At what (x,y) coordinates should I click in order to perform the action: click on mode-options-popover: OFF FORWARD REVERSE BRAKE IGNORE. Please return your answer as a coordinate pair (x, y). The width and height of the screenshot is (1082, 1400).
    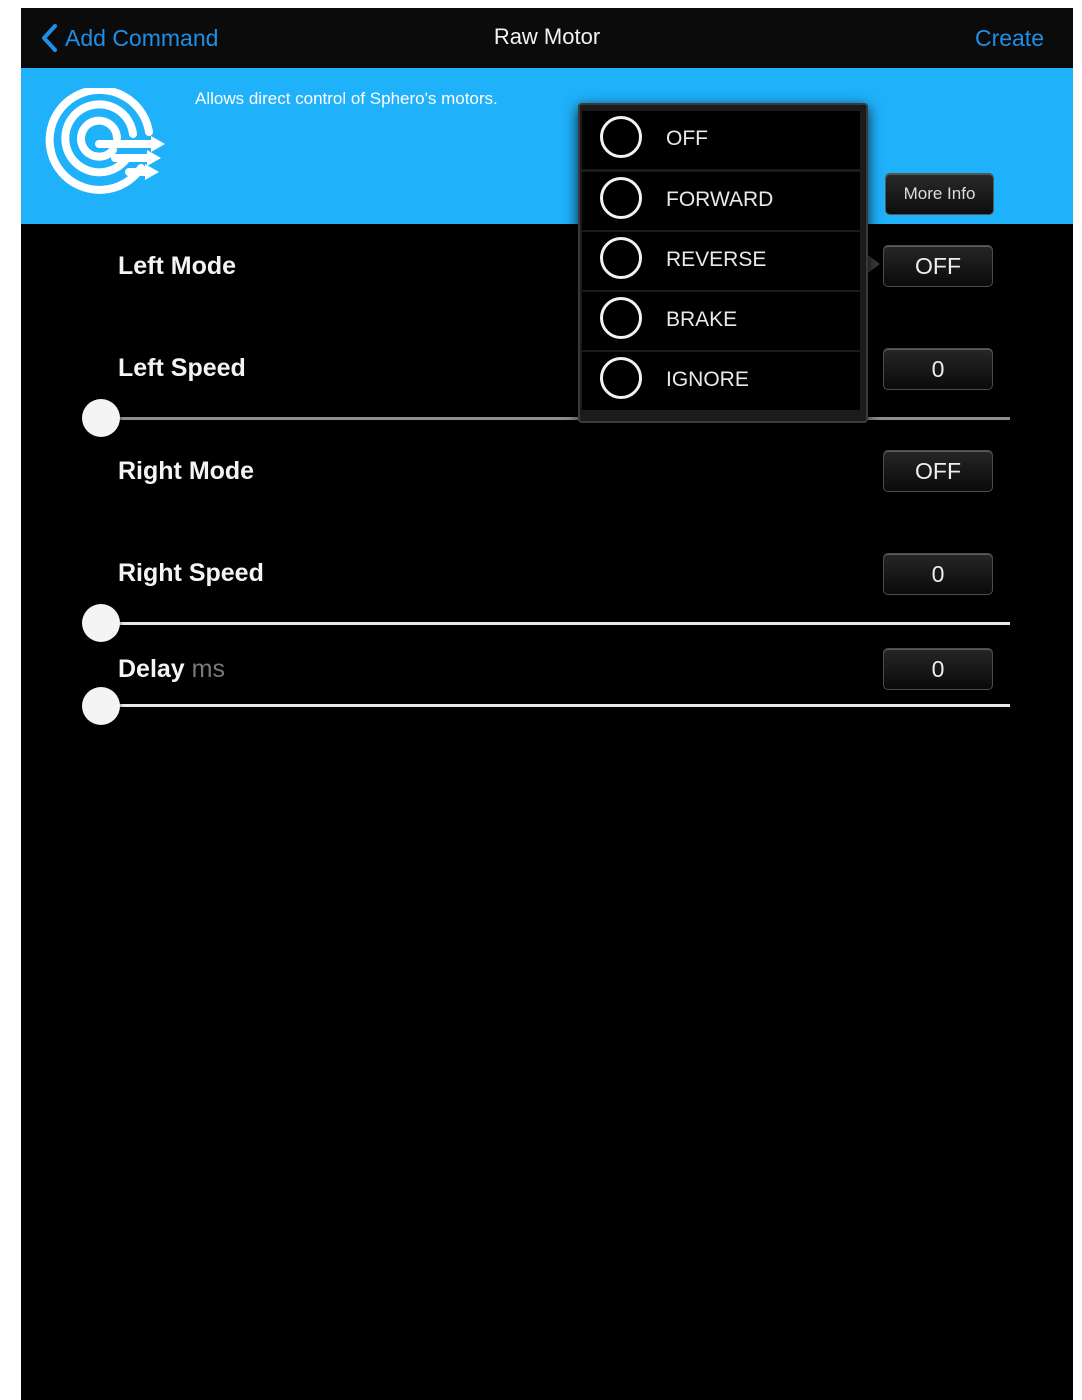
    Looking at the image, I should click on (723, 263).